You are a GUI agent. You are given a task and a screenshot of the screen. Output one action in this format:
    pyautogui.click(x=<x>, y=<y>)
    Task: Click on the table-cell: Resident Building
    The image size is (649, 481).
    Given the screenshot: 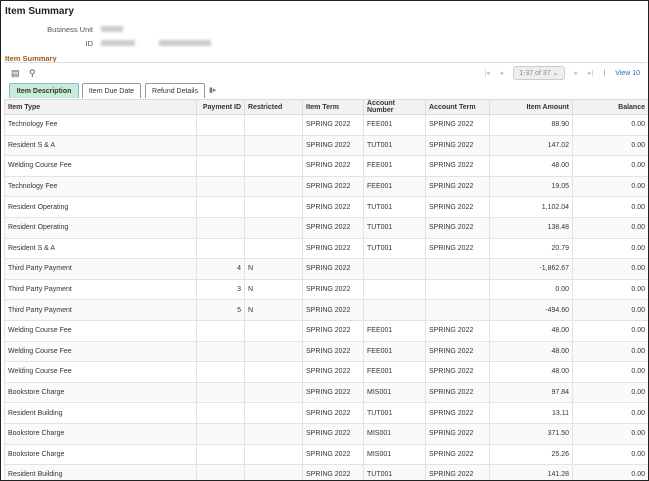 What is the action you would take?
    pyautogui.click(x=100, y=472)
    